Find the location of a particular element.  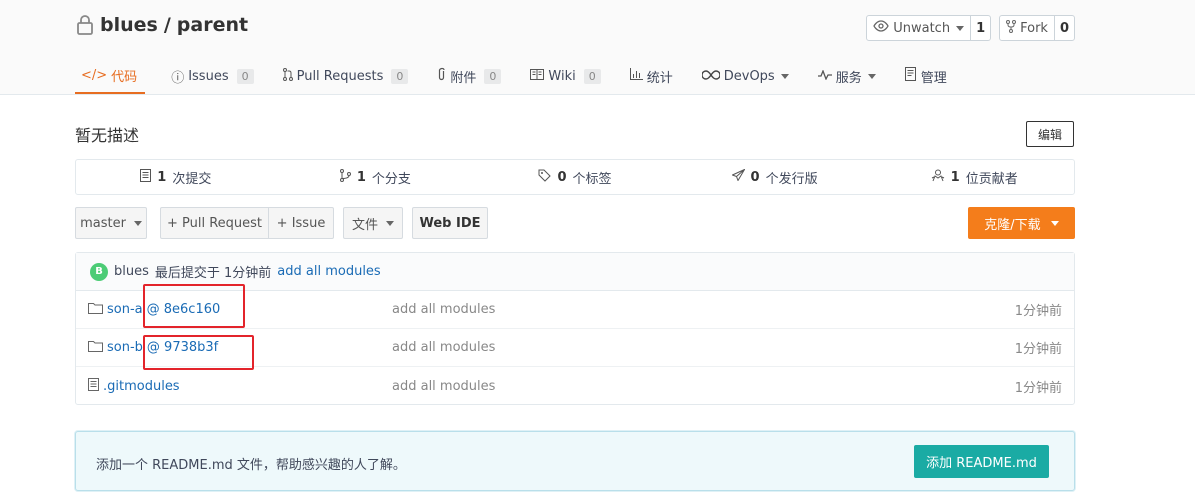

commit-author: blues is located at coordinates (131, 271).